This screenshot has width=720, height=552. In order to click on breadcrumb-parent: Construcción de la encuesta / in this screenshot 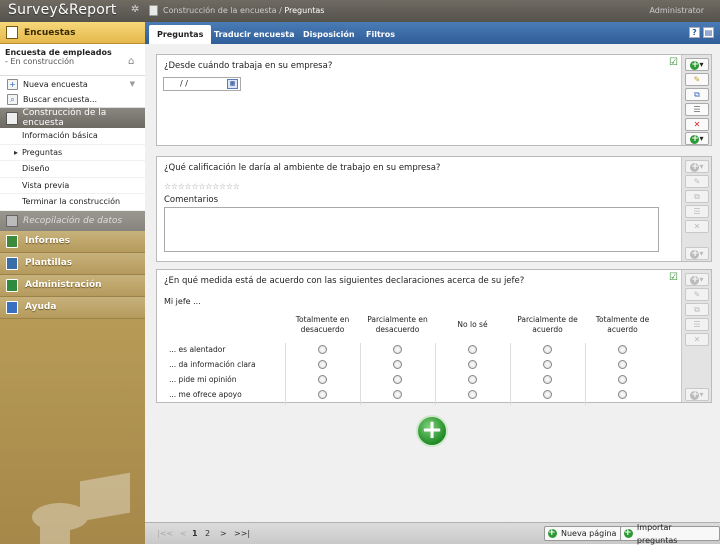, I will do `click(222, 10)`.